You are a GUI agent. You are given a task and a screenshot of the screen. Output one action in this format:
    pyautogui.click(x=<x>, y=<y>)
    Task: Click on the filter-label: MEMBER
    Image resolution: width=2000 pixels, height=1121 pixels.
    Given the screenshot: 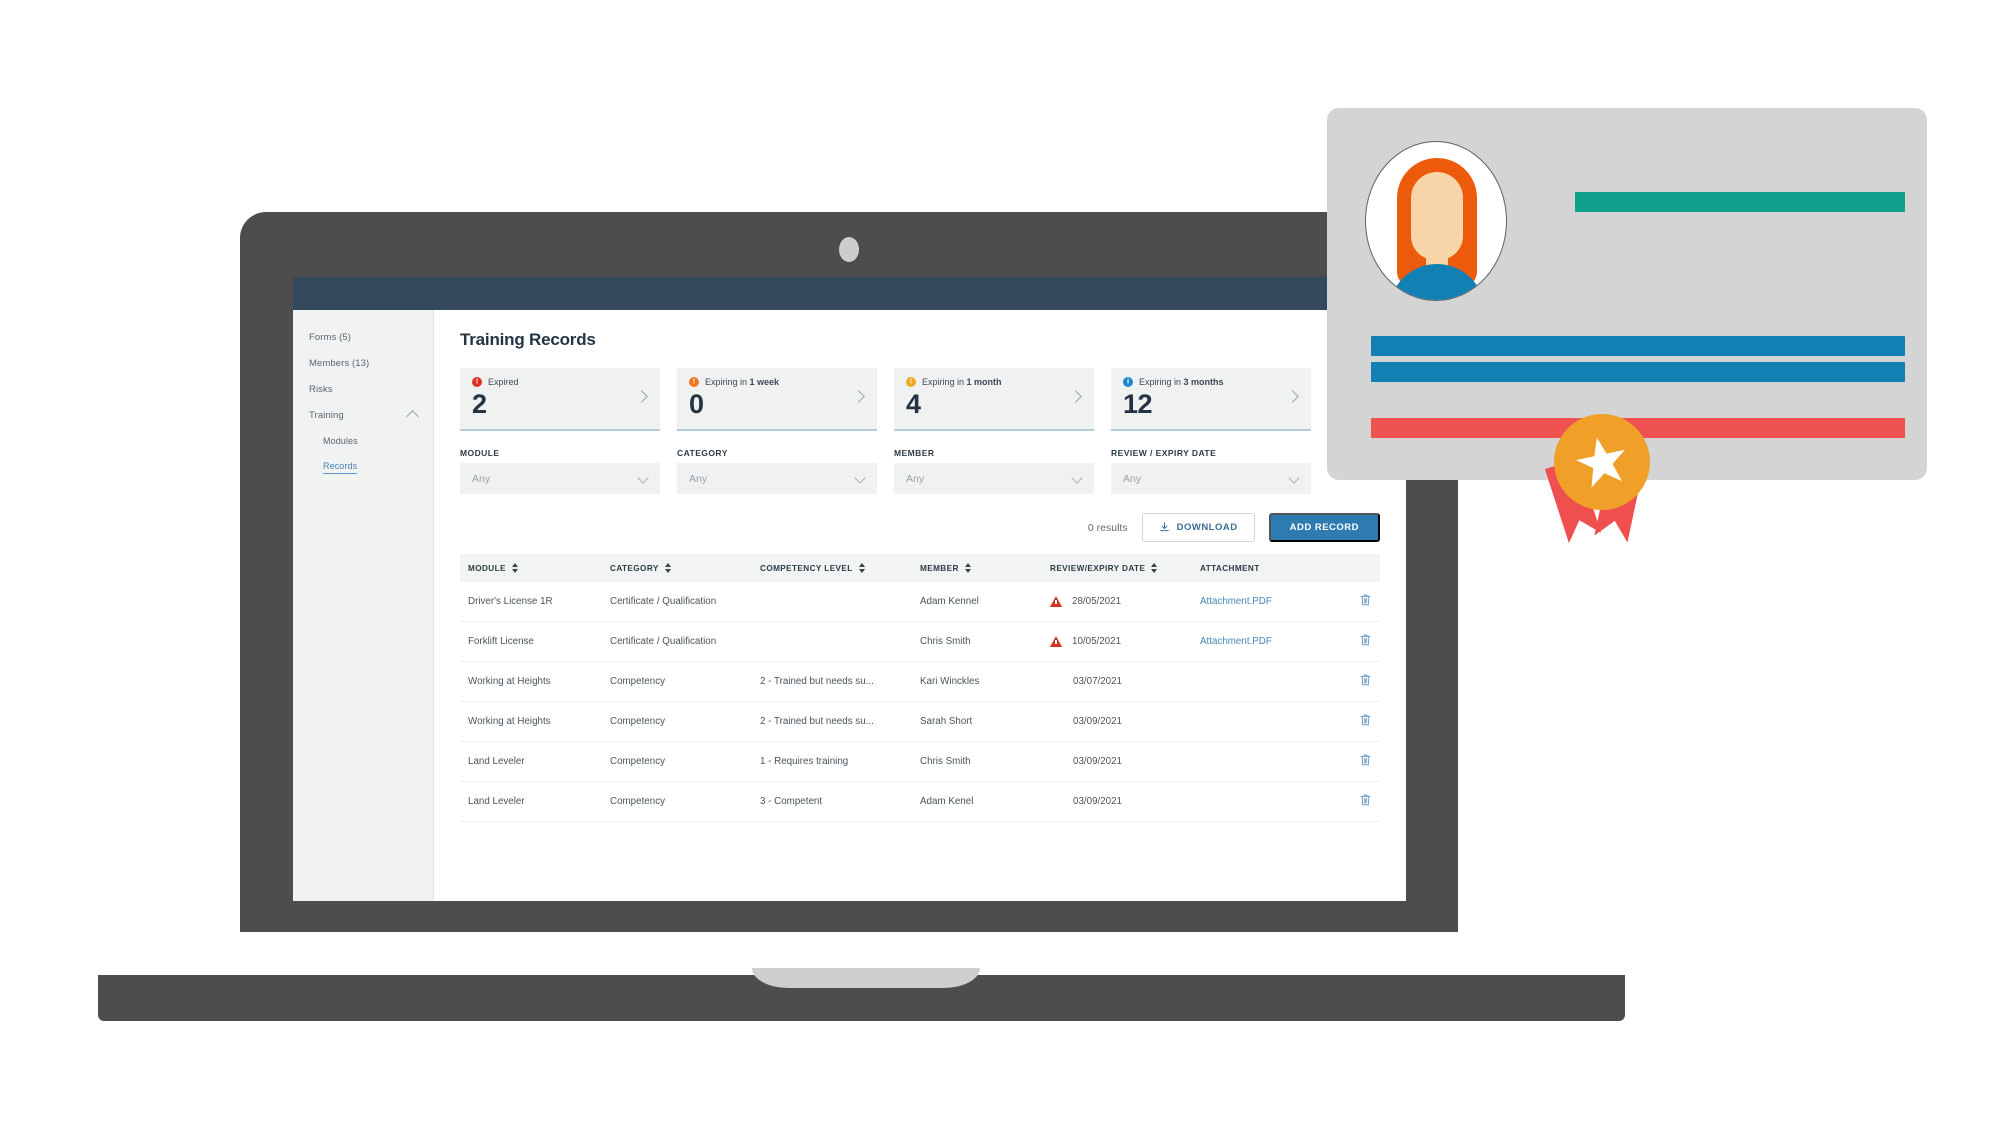 What is the action you would take?
    pyautogui.click(x=914, y=453)
    